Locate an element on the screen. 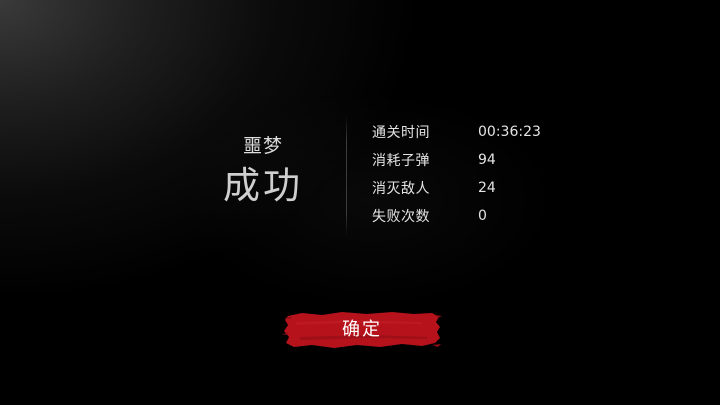  stat-value: 94 is located at coordinates (487, 160).